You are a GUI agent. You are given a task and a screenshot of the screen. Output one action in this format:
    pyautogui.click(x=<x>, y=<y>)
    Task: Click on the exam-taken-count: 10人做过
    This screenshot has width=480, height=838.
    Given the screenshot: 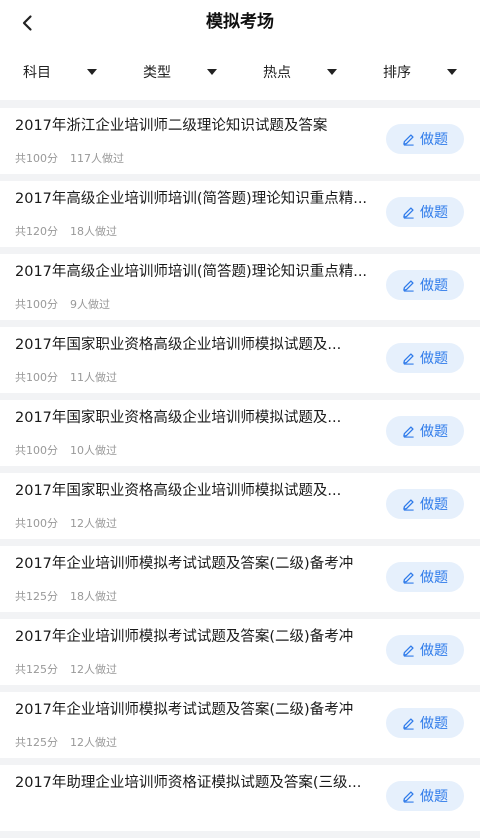 What is the action you would take?
    pyautogui.click(x=93, y=450)
    